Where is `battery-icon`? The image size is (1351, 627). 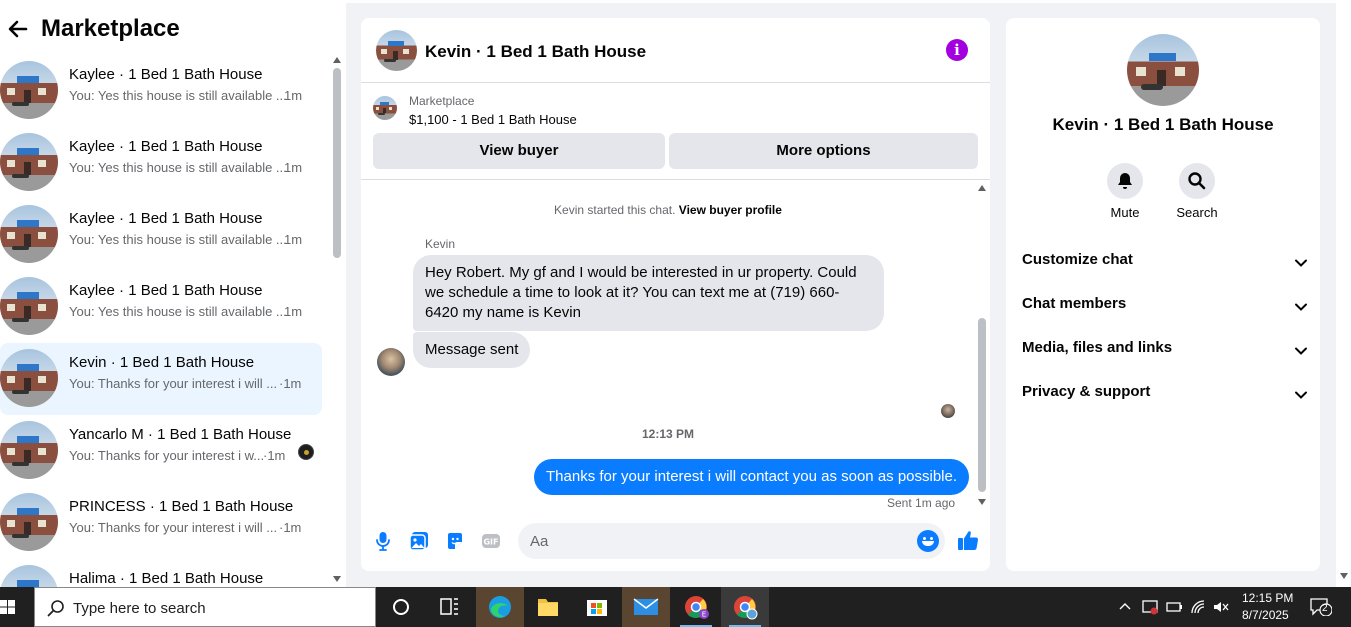
battery-icon is located at coordinates (1175, 607).